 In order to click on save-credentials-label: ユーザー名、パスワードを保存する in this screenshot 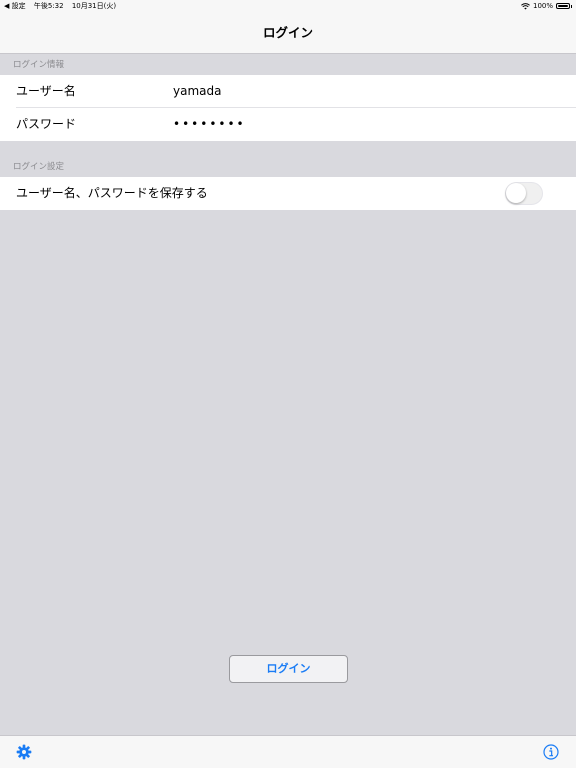, I will do `click(112, 193)`.